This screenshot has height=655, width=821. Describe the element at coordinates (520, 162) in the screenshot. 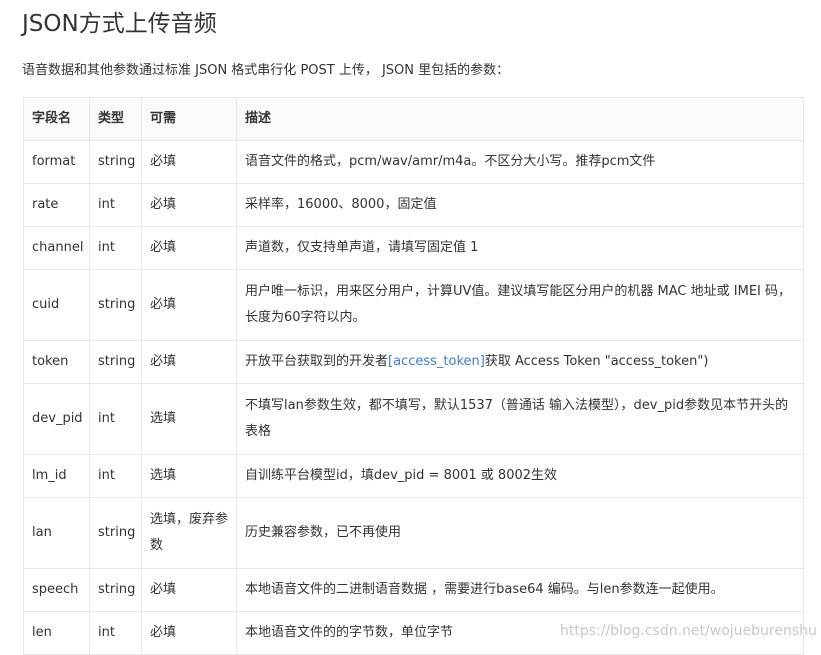

I see `cell-desc: 语音文件的格式，pcm/wav/amr/m4a。不区分大小写。推荐pcm文件` at that location.